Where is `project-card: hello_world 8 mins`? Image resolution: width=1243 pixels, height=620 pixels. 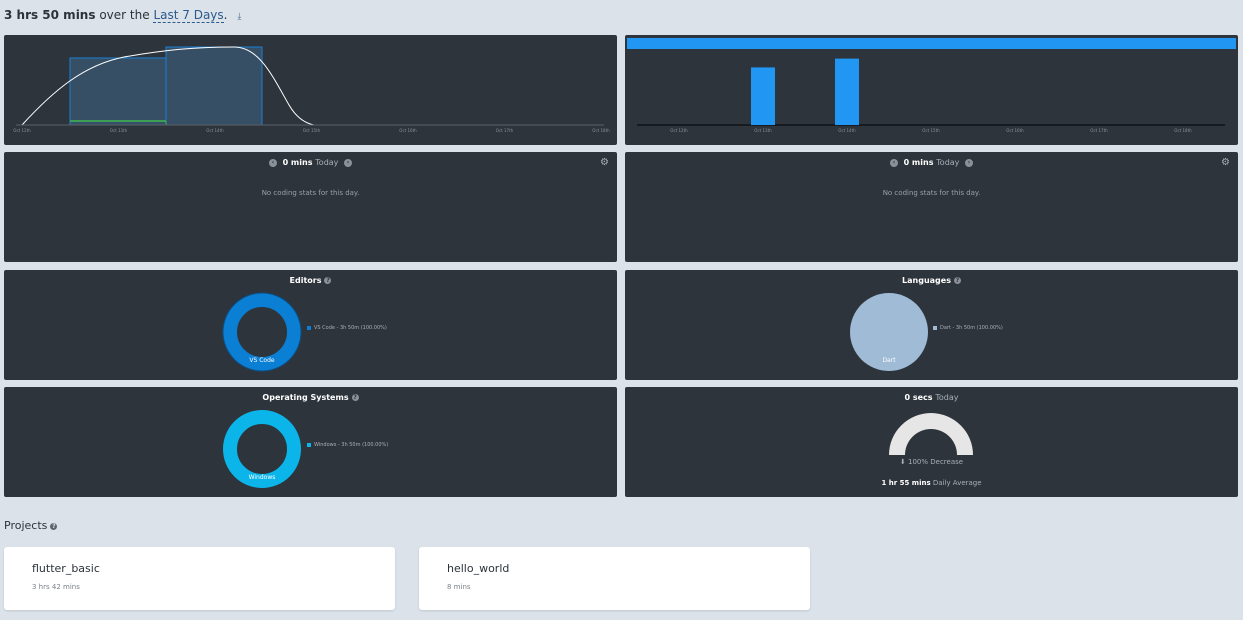
project-card: hello_world 8 mins is located at coordinates (614, 578).